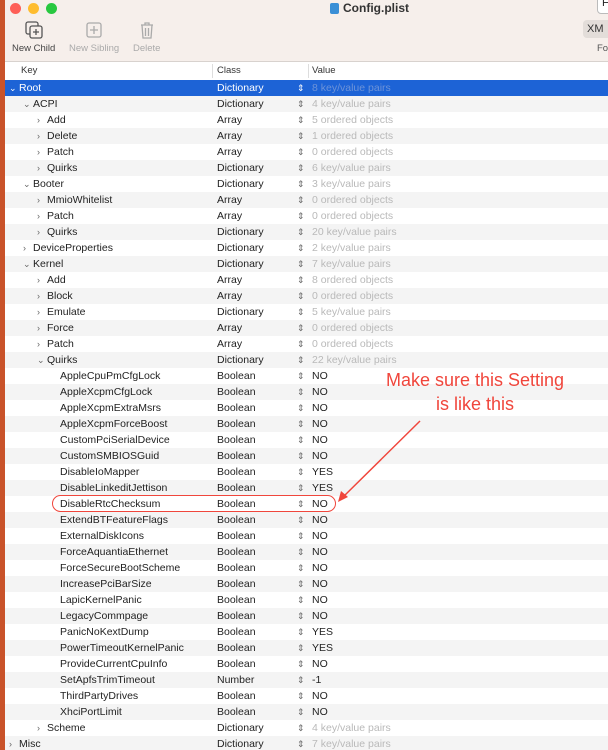  What do you see at coordinates (475, 380) in the screenshot?
I see `annotation-line-1: Make sure this Setting` at bounding box center [475, 380].